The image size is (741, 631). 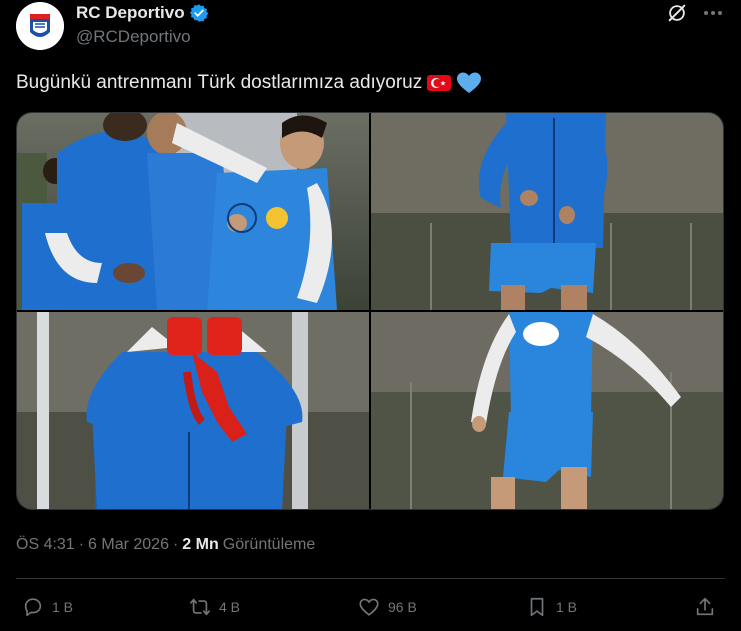 I want to click on bookmark-count: 1 B, so click(x=567, y=607).